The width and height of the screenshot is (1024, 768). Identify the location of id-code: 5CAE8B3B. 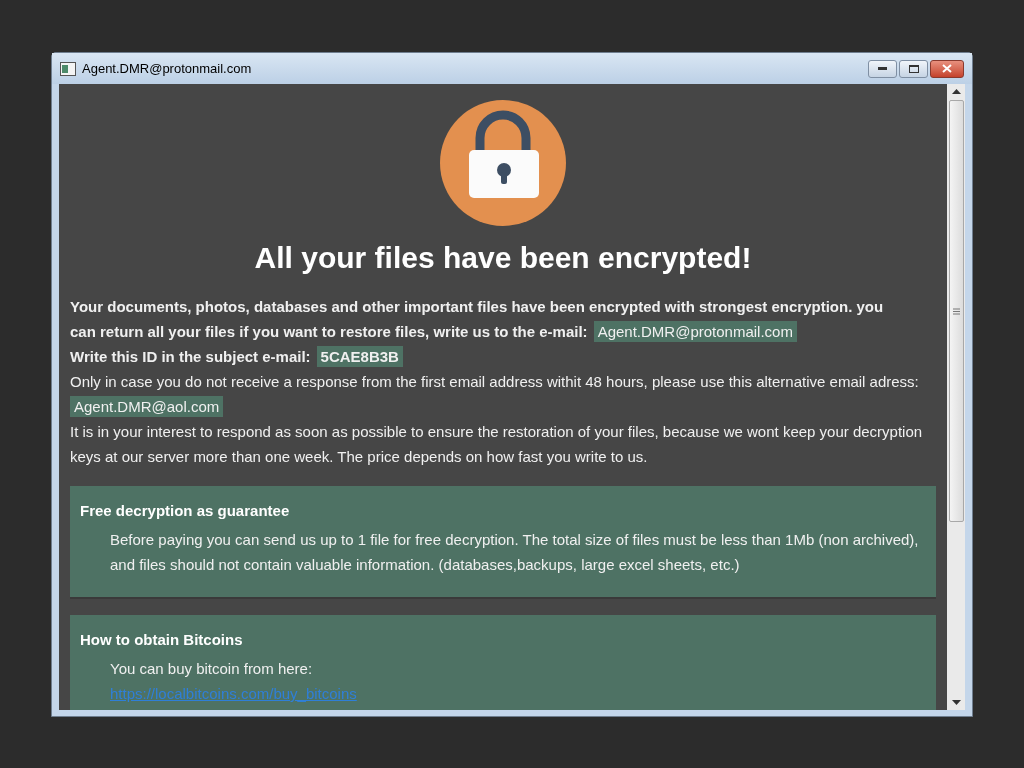
(359, 356).